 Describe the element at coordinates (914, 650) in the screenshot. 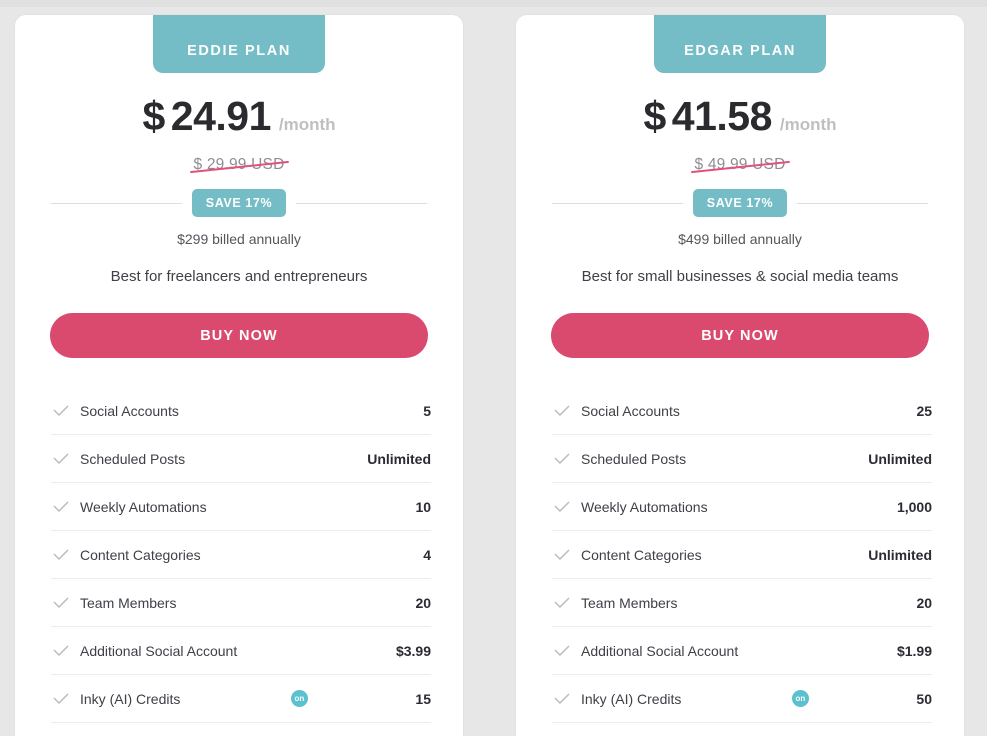

I see `feature-value: $1.99` at that location.